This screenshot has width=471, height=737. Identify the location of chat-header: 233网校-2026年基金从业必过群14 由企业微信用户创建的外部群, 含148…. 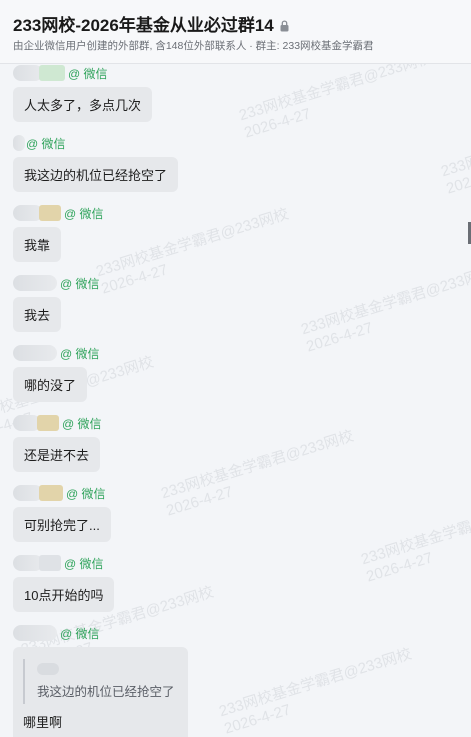
(235, 32).